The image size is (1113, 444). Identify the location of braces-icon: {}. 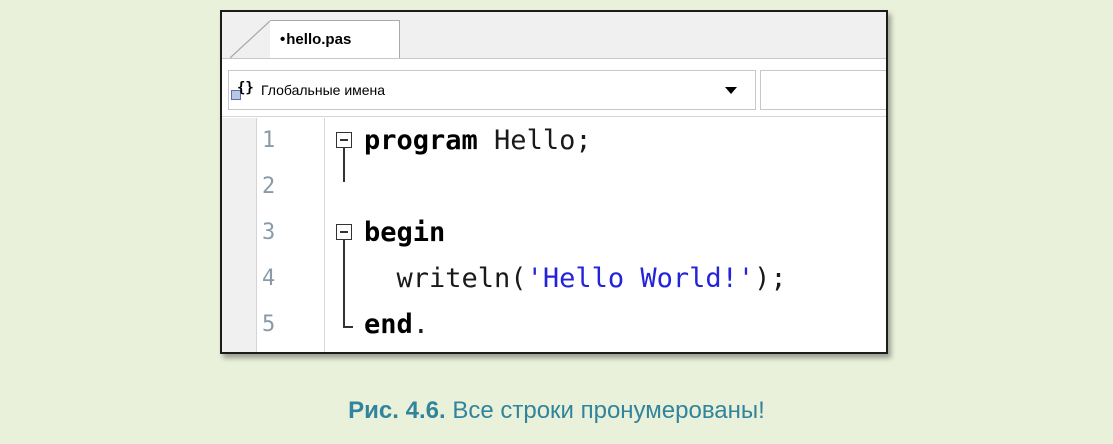
(242, 90).